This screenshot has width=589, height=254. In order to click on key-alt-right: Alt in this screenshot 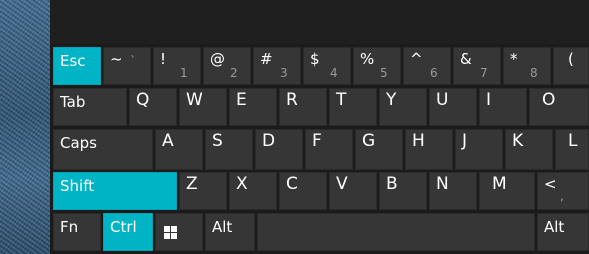, I will do `click(563, 232)`.